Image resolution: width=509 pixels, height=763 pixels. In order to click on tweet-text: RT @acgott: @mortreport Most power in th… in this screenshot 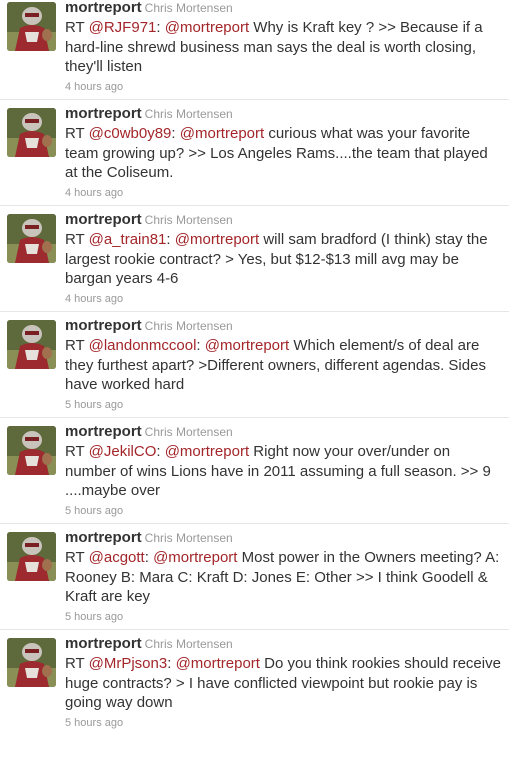, I will do `click(284, 577)`.